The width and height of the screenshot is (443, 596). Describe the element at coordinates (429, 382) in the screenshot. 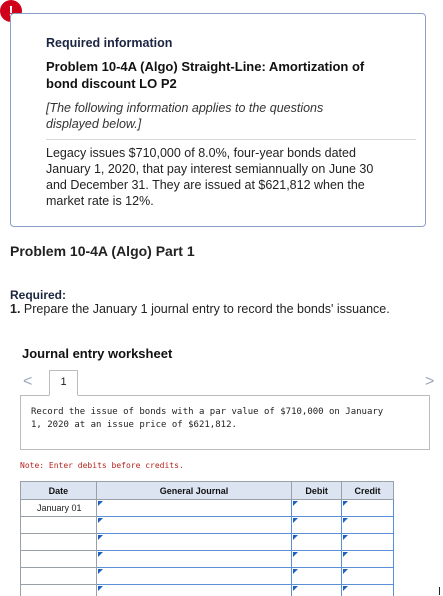

I see `chevron-right-icon: >` at that location.